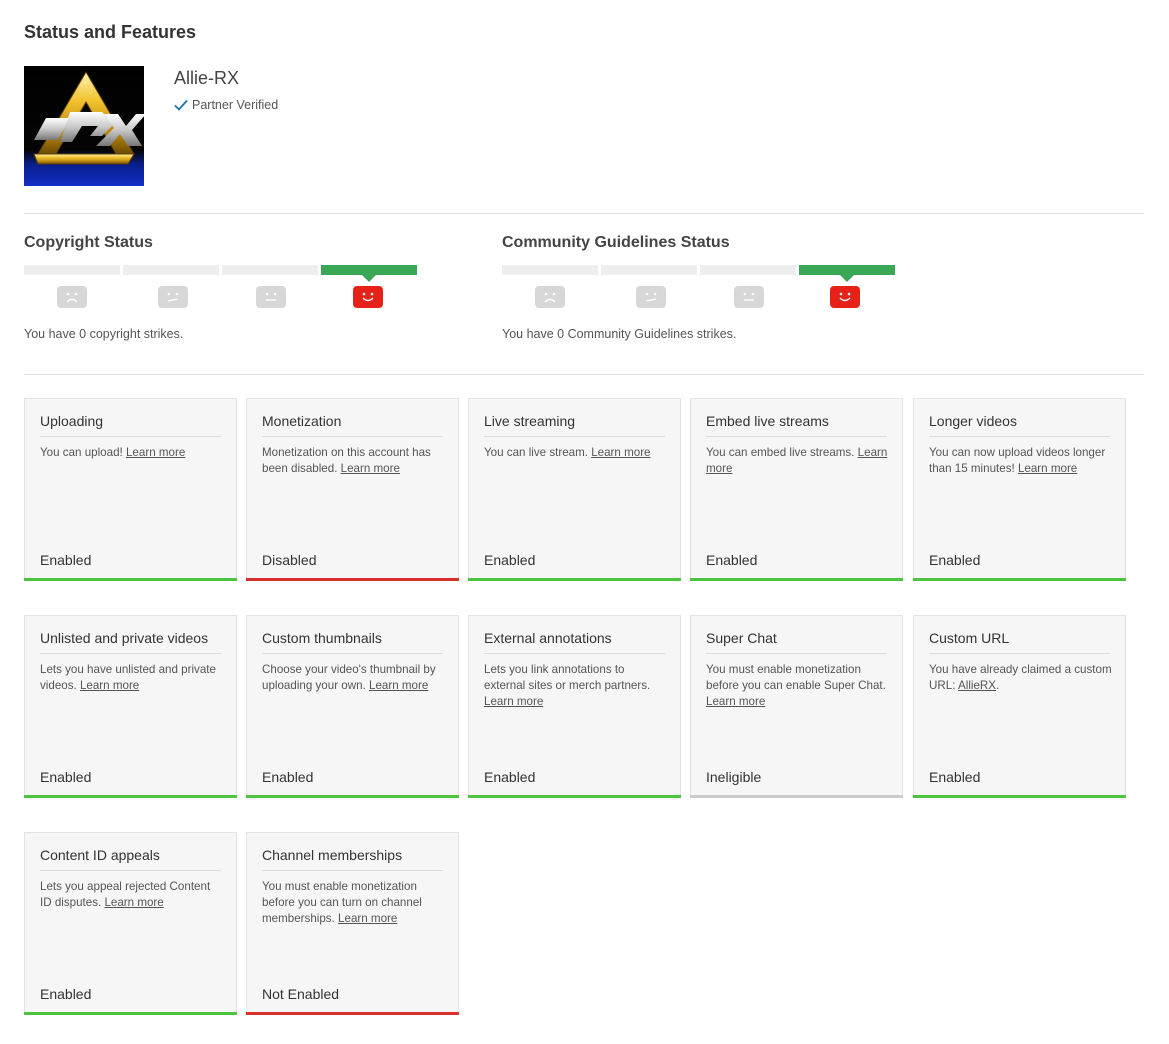  Describe the element at coordinates (104, 334) in the screenshot. I see `copyright-strikes-text: You have 0 copyright strikes.` at that location.